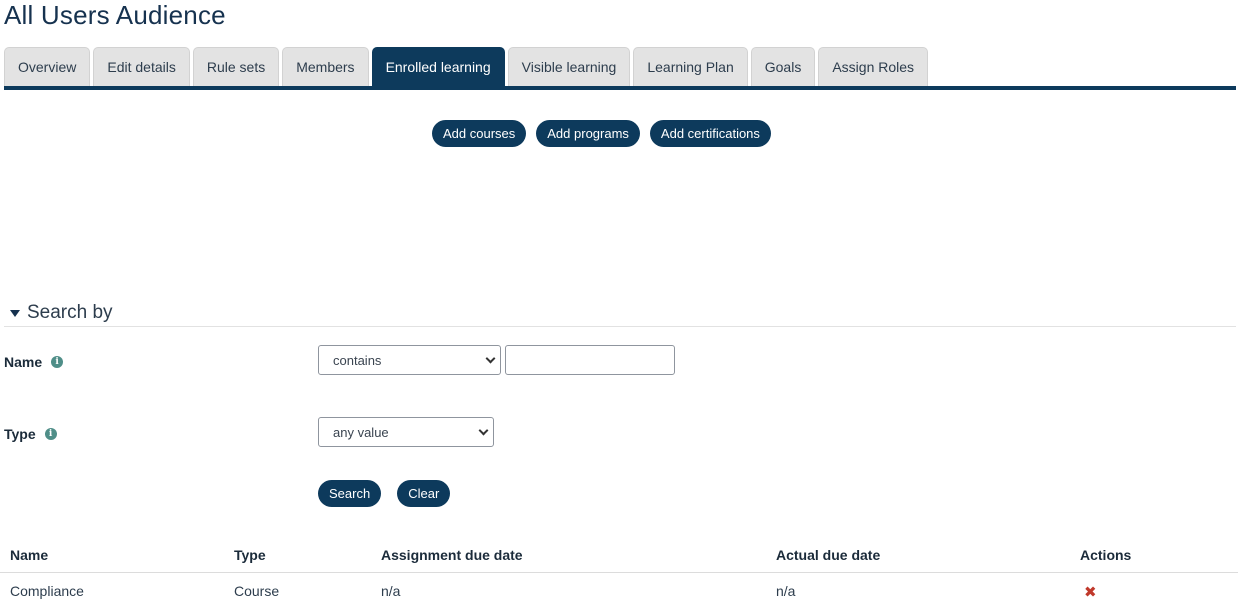 The image size is (1238, 613). What do you see at coordinates (350, 493) in the screenshot?
I see `search-button: Search` at bounding box center [350, 493].